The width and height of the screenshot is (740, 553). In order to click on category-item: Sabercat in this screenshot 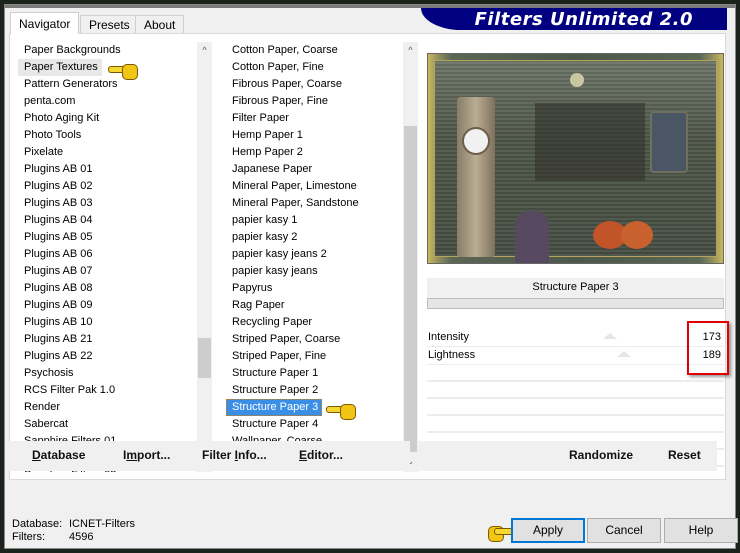, I will do `click(107, 424)`.